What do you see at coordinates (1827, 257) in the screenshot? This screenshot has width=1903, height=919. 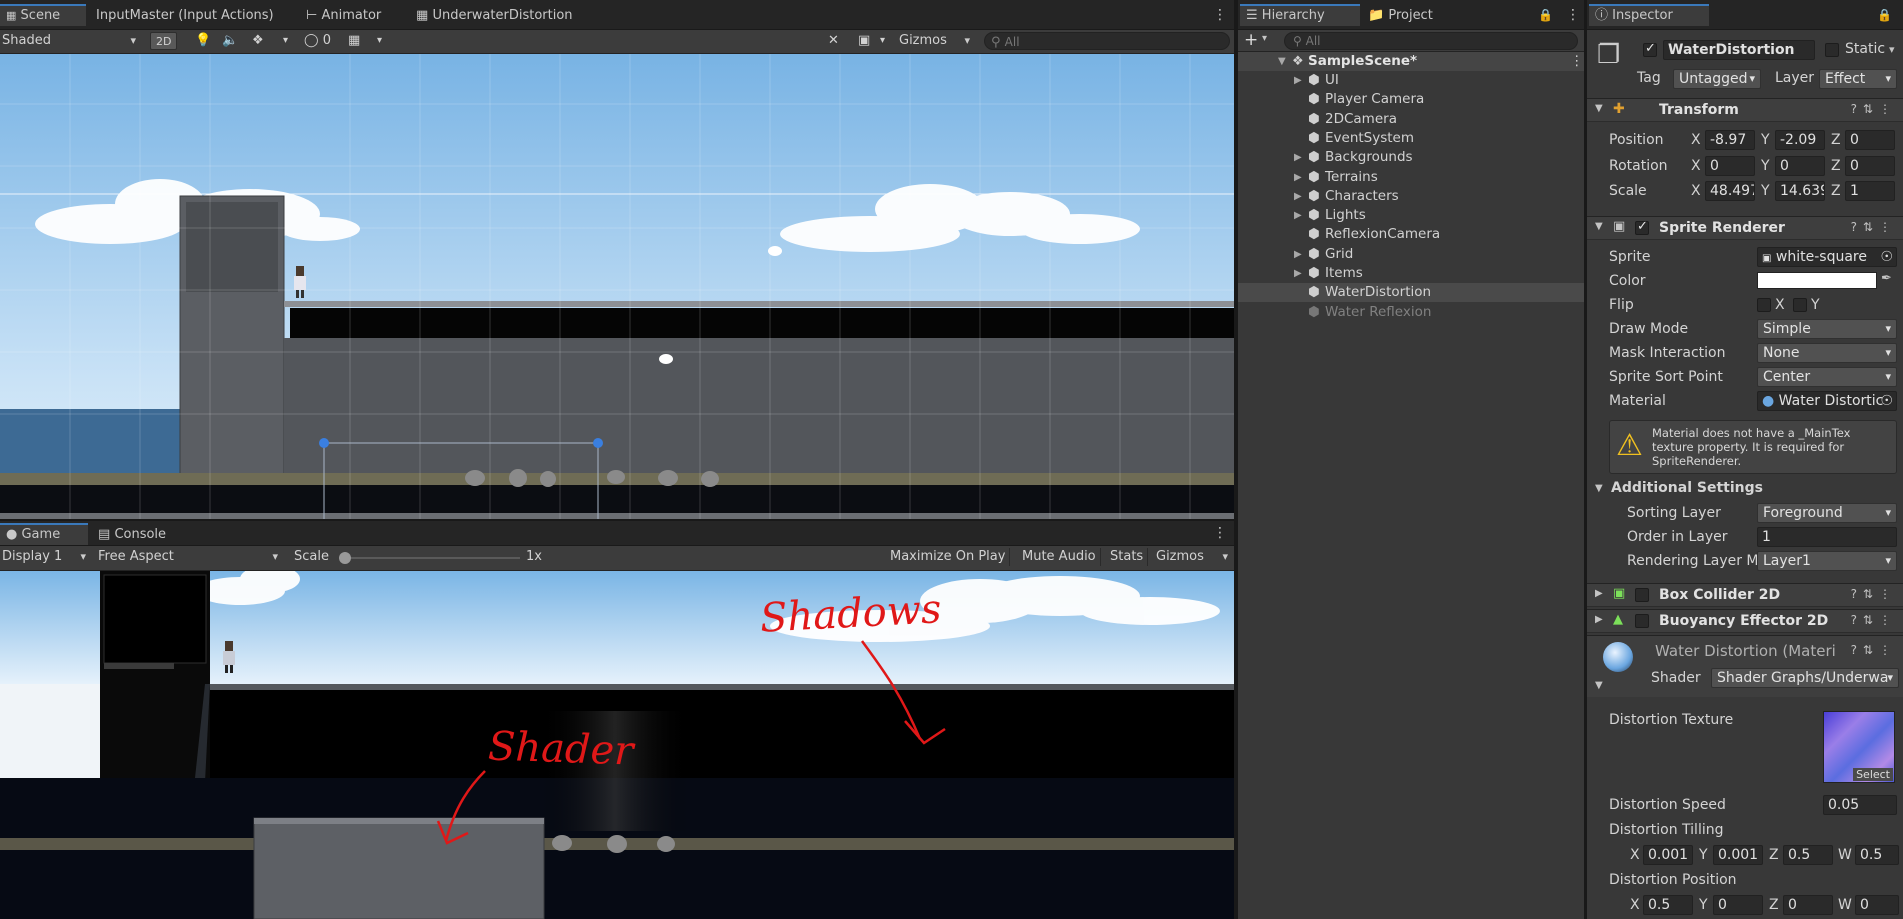 I see `sprite-field: ▣ white-square ☉` at bounding box center [1827, 257].